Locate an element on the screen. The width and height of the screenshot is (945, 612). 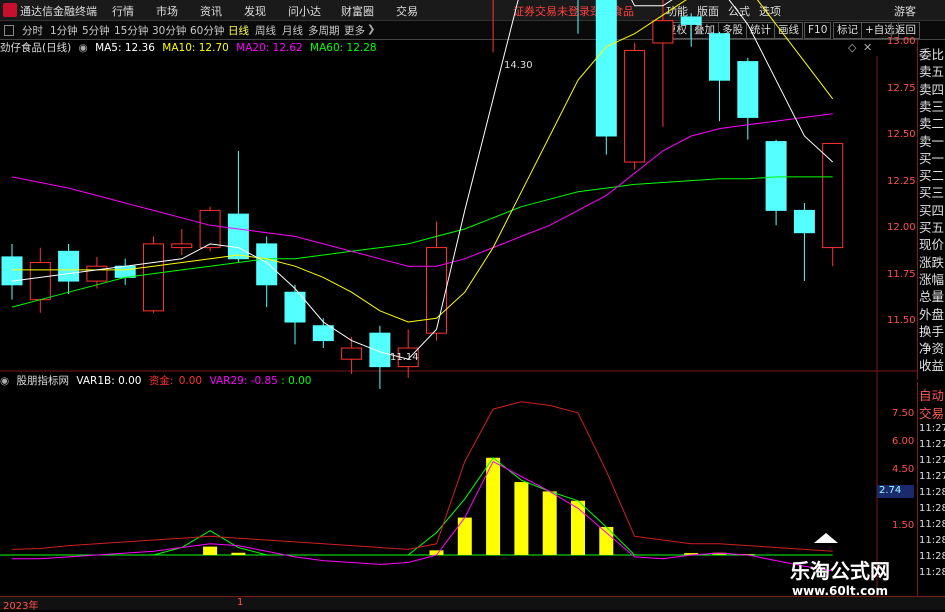
trade-label: 交易 is located at coordinates (931, 412).